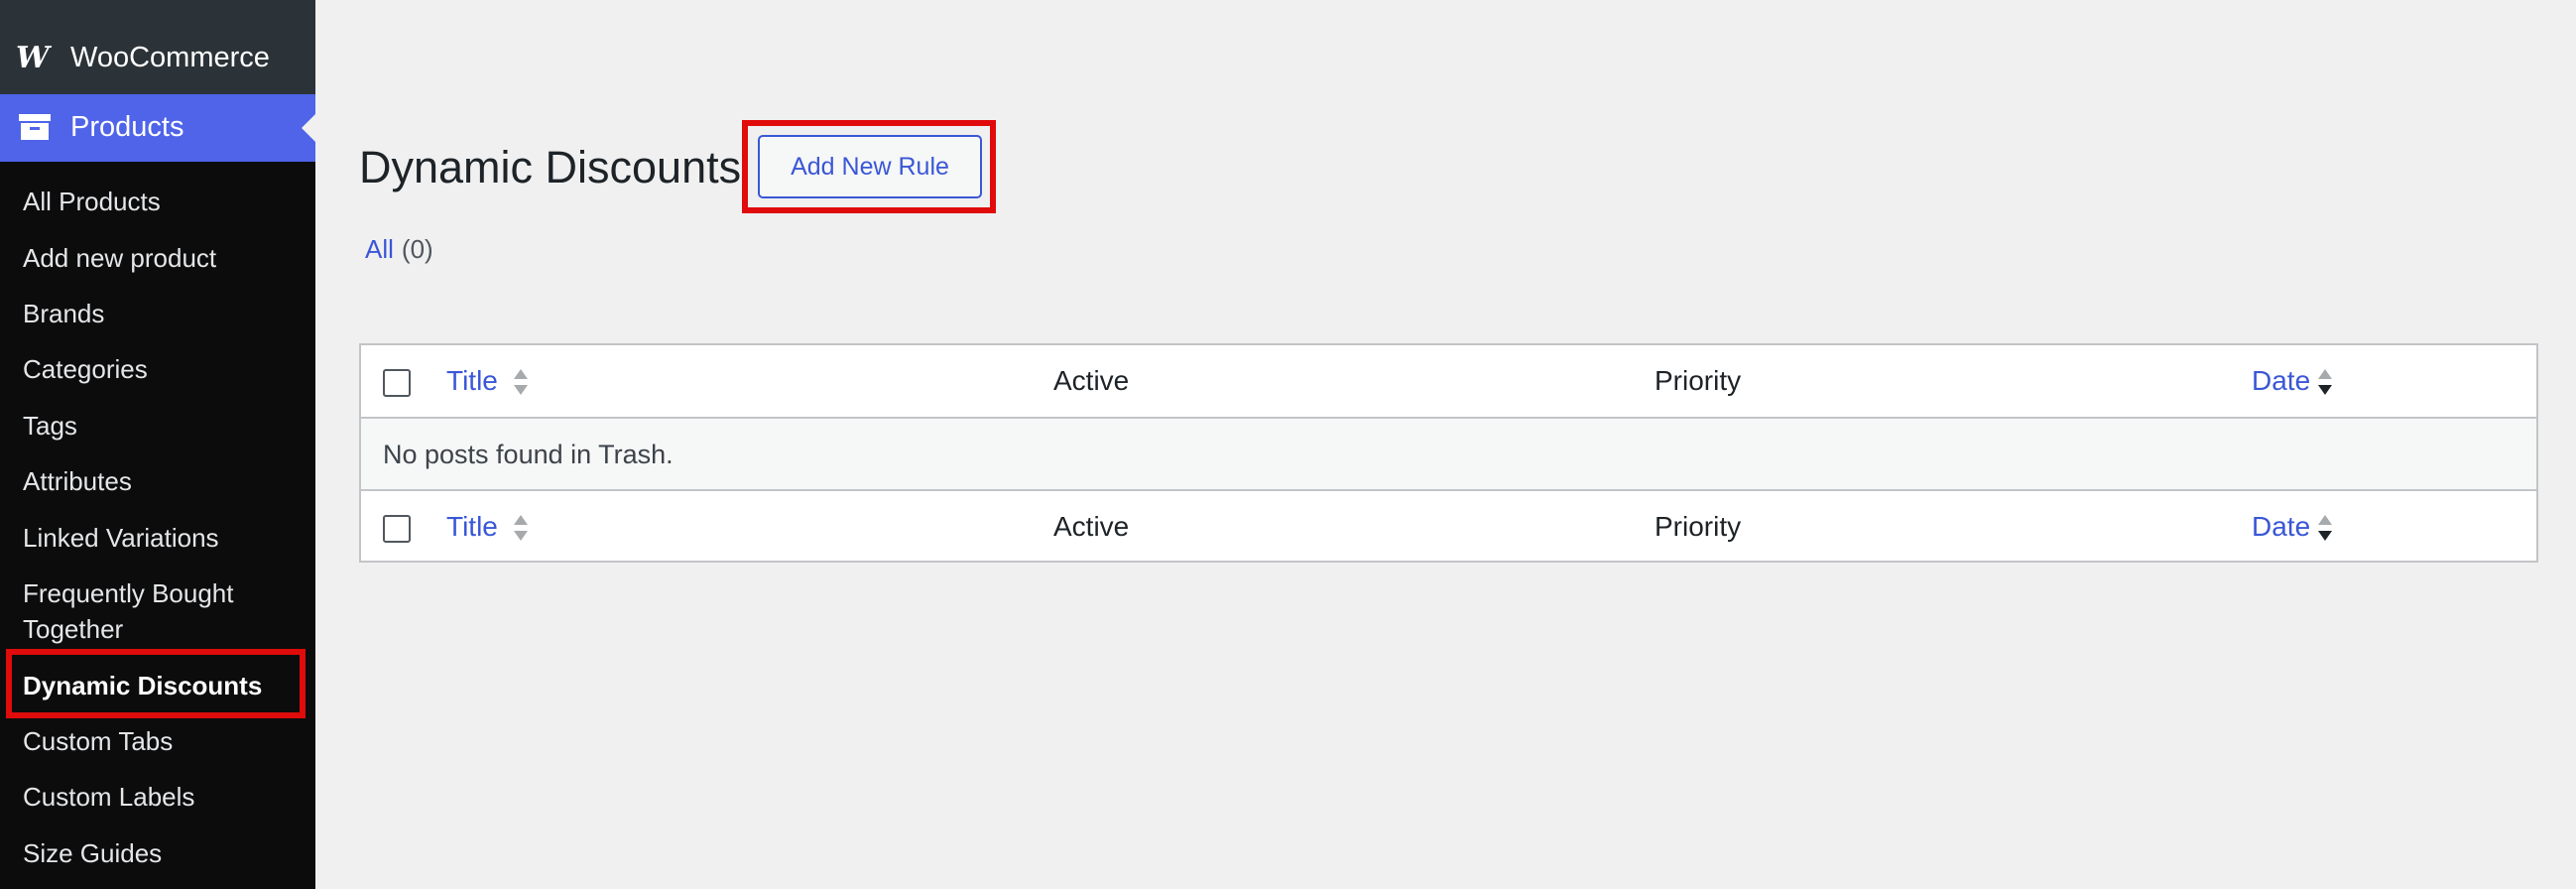 This screenshot has height=889, width=2576. I want to click on table-header-row: Title Active Priority Date, so click(1448, 382).